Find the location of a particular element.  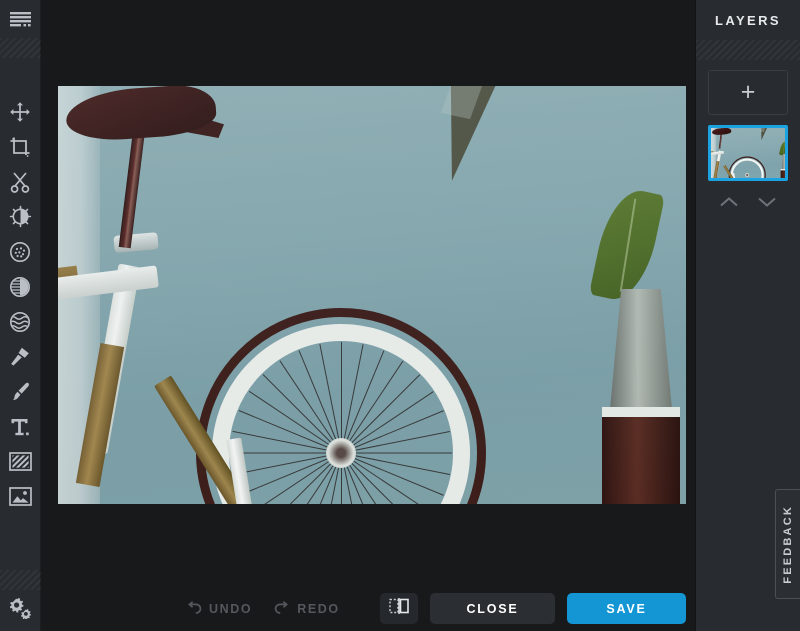

settings-button is located at coordinates (20, 610).